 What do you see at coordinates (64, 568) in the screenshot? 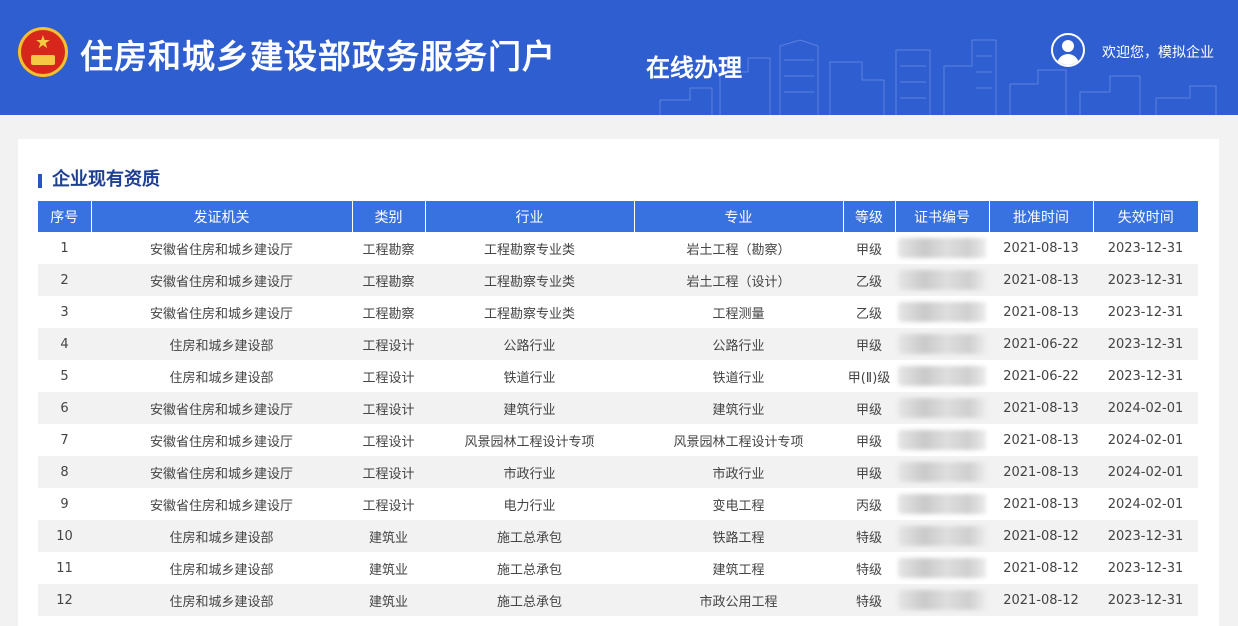
I see `cell-no: 11` at bounding box center [64, 568].